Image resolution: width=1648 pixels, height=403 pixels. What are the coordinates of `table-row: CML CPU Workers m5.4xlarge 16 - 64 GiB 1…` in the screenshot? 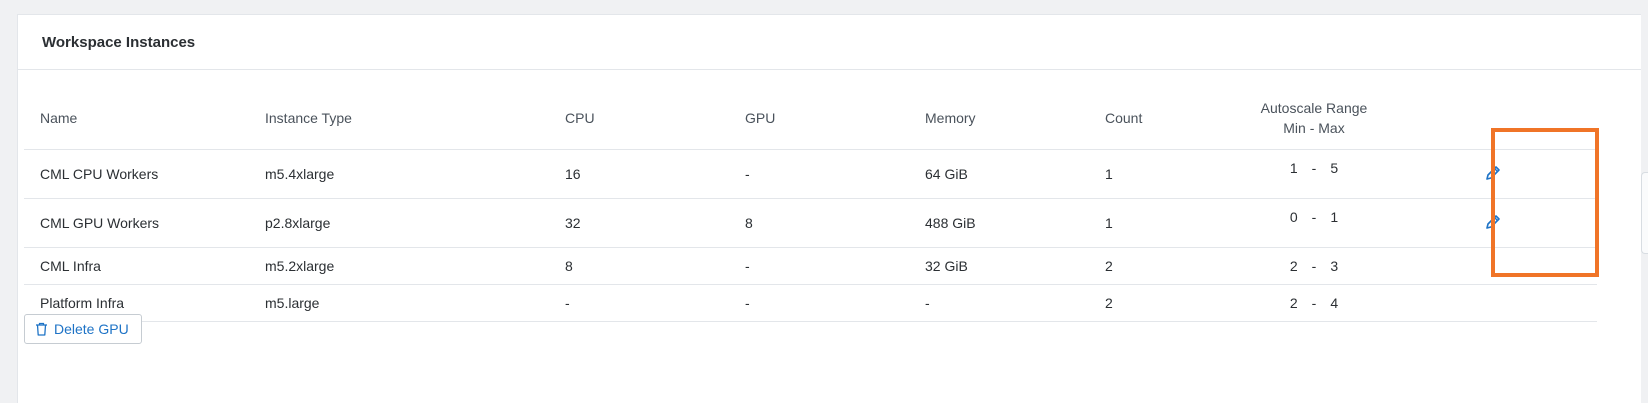 It's located at (810, 174).